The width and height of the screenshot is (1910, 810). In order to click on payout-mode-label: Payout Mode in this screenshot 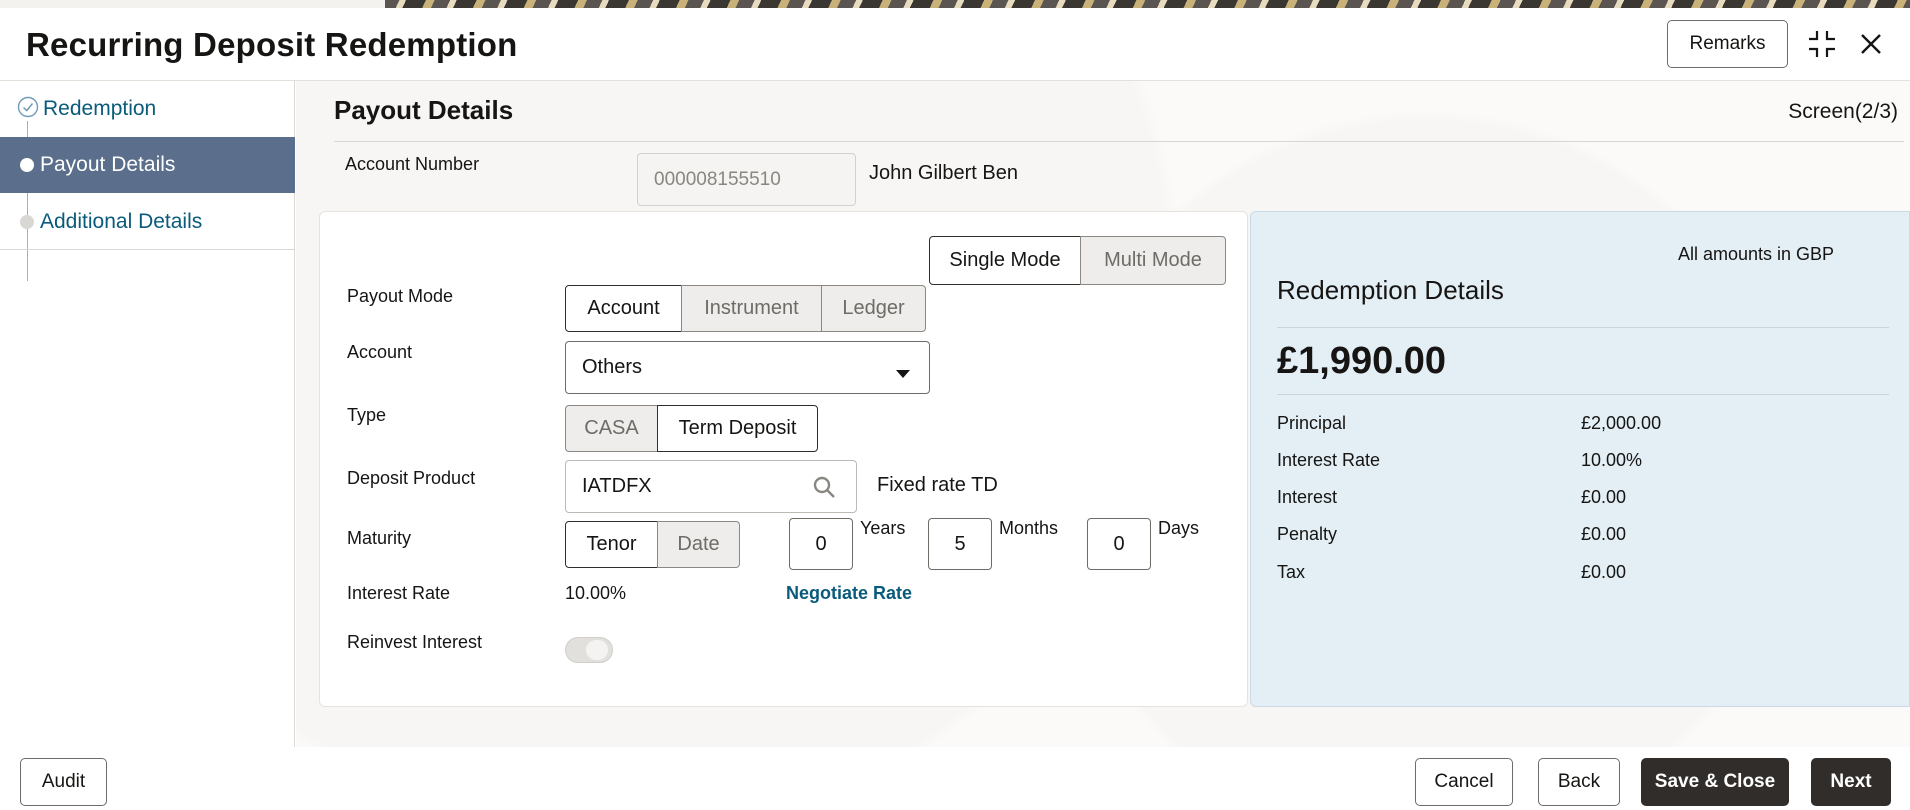, I will do `click(400, 296)`.